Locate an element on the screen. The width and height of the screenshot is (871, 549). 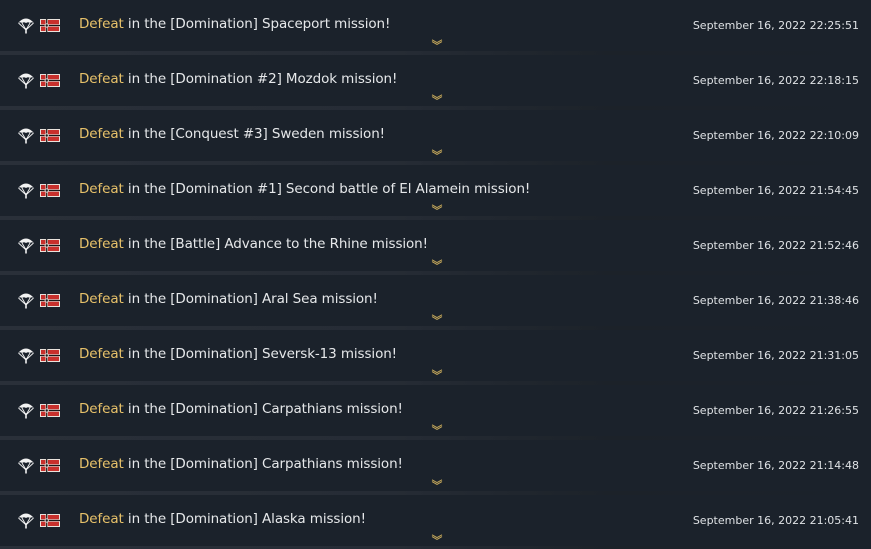
entry-timestamp: September 16, 2022 21:14:48 is located at coordinates (775, 465).